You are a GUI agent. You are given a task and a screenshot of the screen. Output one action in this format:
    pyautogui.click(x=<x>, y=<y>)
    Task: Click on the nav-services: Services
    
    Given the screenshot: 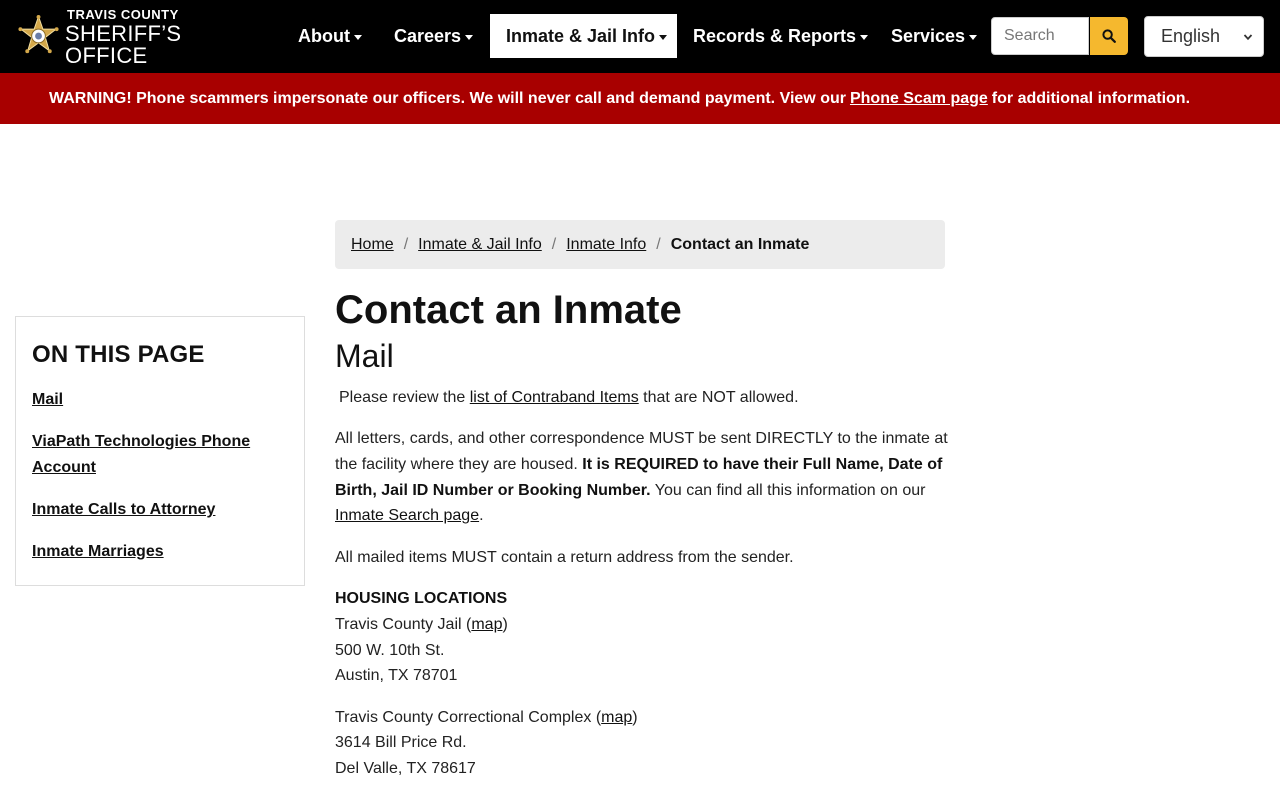 What is the action you would take?
    pyautogui.click(x=934, y=36)
    